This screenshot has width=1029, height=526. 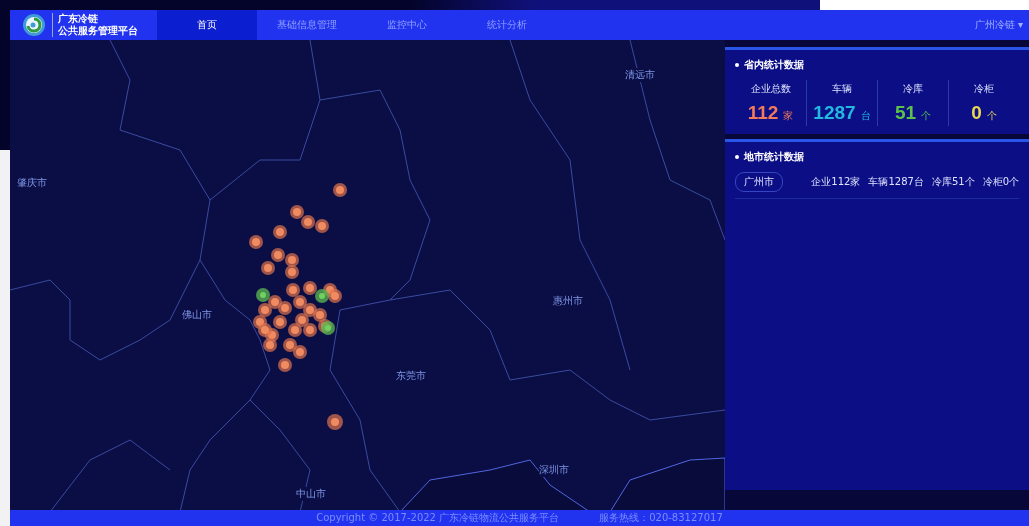 What do you see at coordinates (507, 25) in the screenshot?
I see `nav-tab: 统计分析` at bounding box center [507, 25].